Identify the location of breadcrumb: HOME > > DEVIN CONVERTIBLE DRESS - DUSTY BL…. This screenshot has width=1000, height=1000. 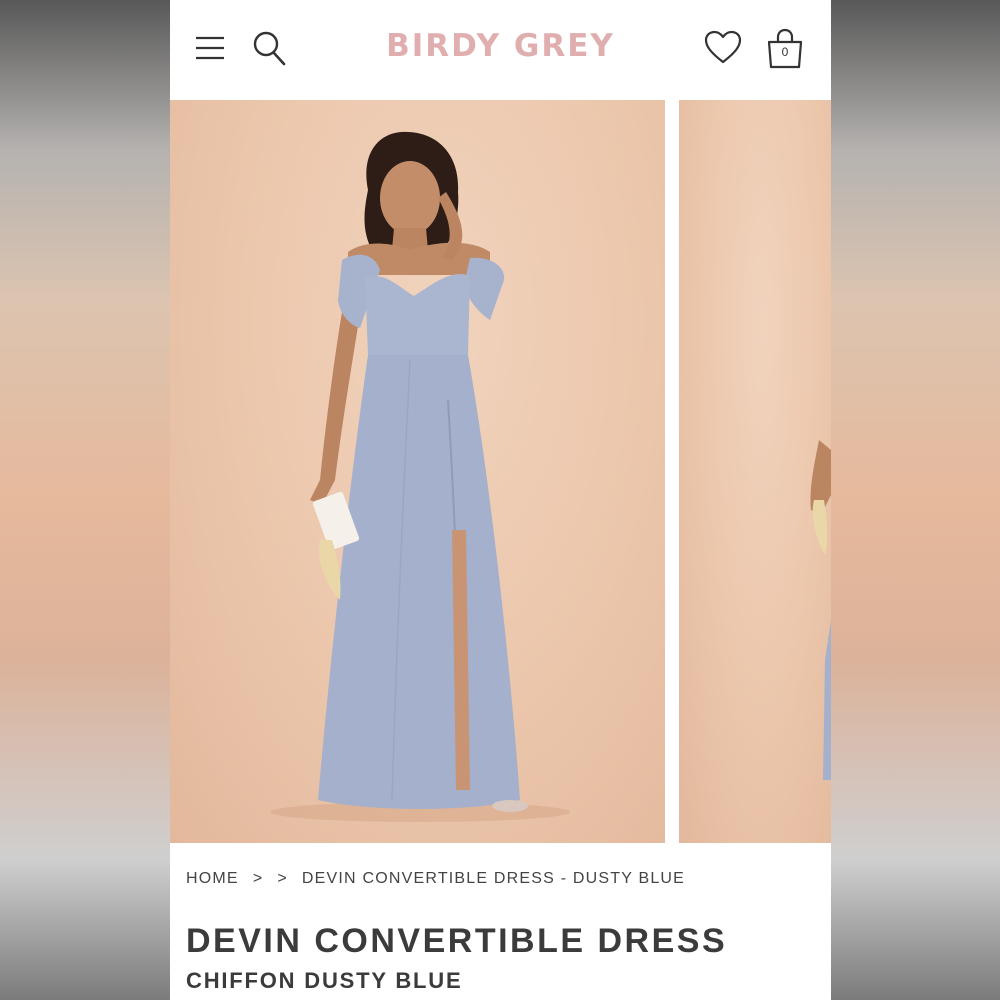
(442, 879).